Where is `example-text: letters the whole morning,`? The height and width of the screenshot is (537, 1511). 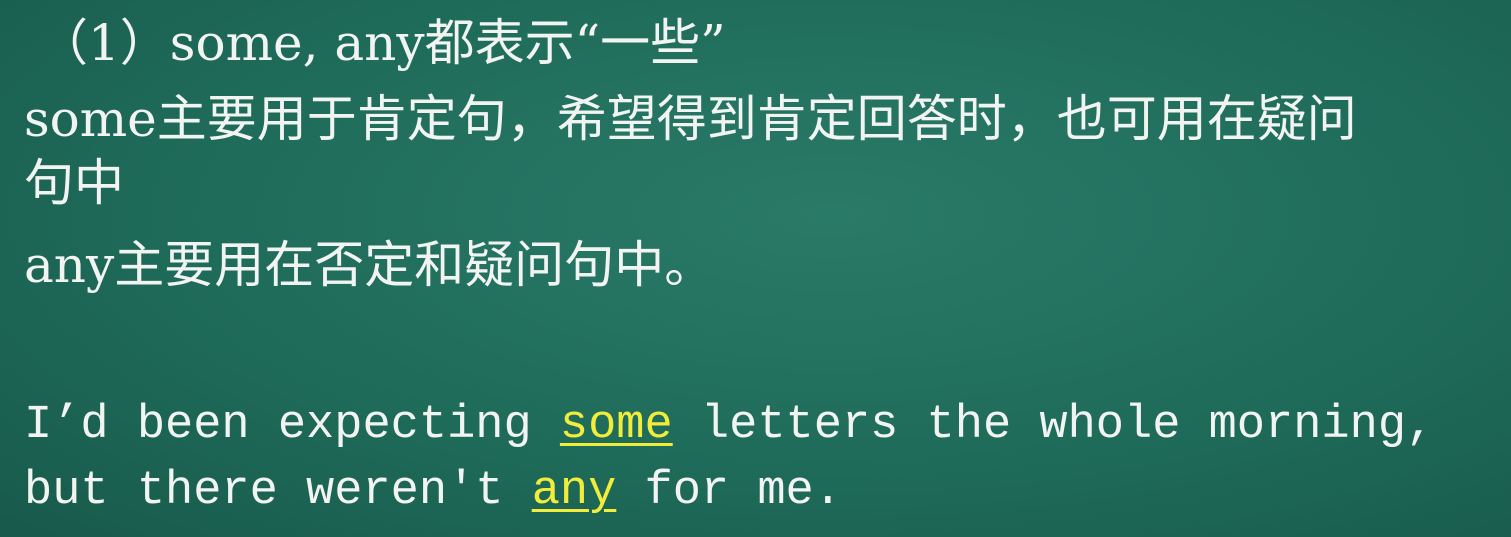
example-text: letters the whole morning, is located at coordinates (1053, 425).